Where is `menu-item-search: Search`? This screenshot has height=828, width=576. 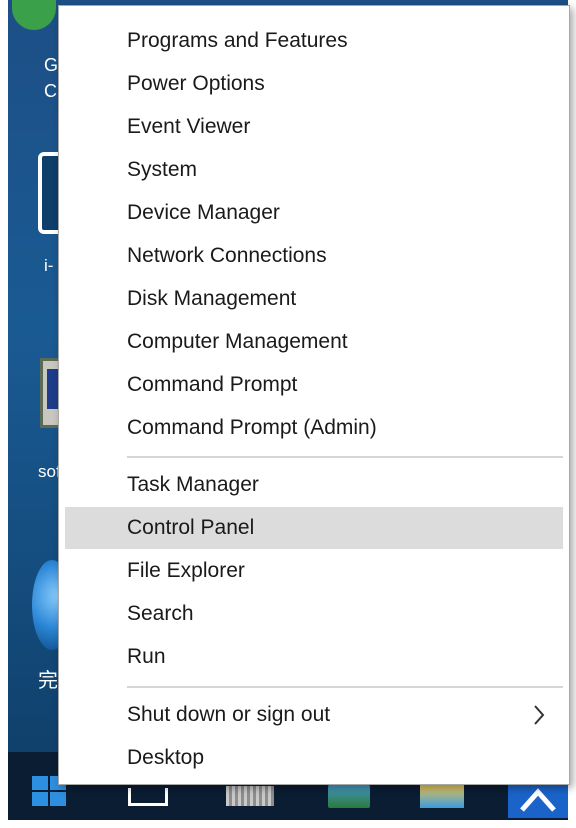
menu-item-search: Search is located at coordinates (314, 614).